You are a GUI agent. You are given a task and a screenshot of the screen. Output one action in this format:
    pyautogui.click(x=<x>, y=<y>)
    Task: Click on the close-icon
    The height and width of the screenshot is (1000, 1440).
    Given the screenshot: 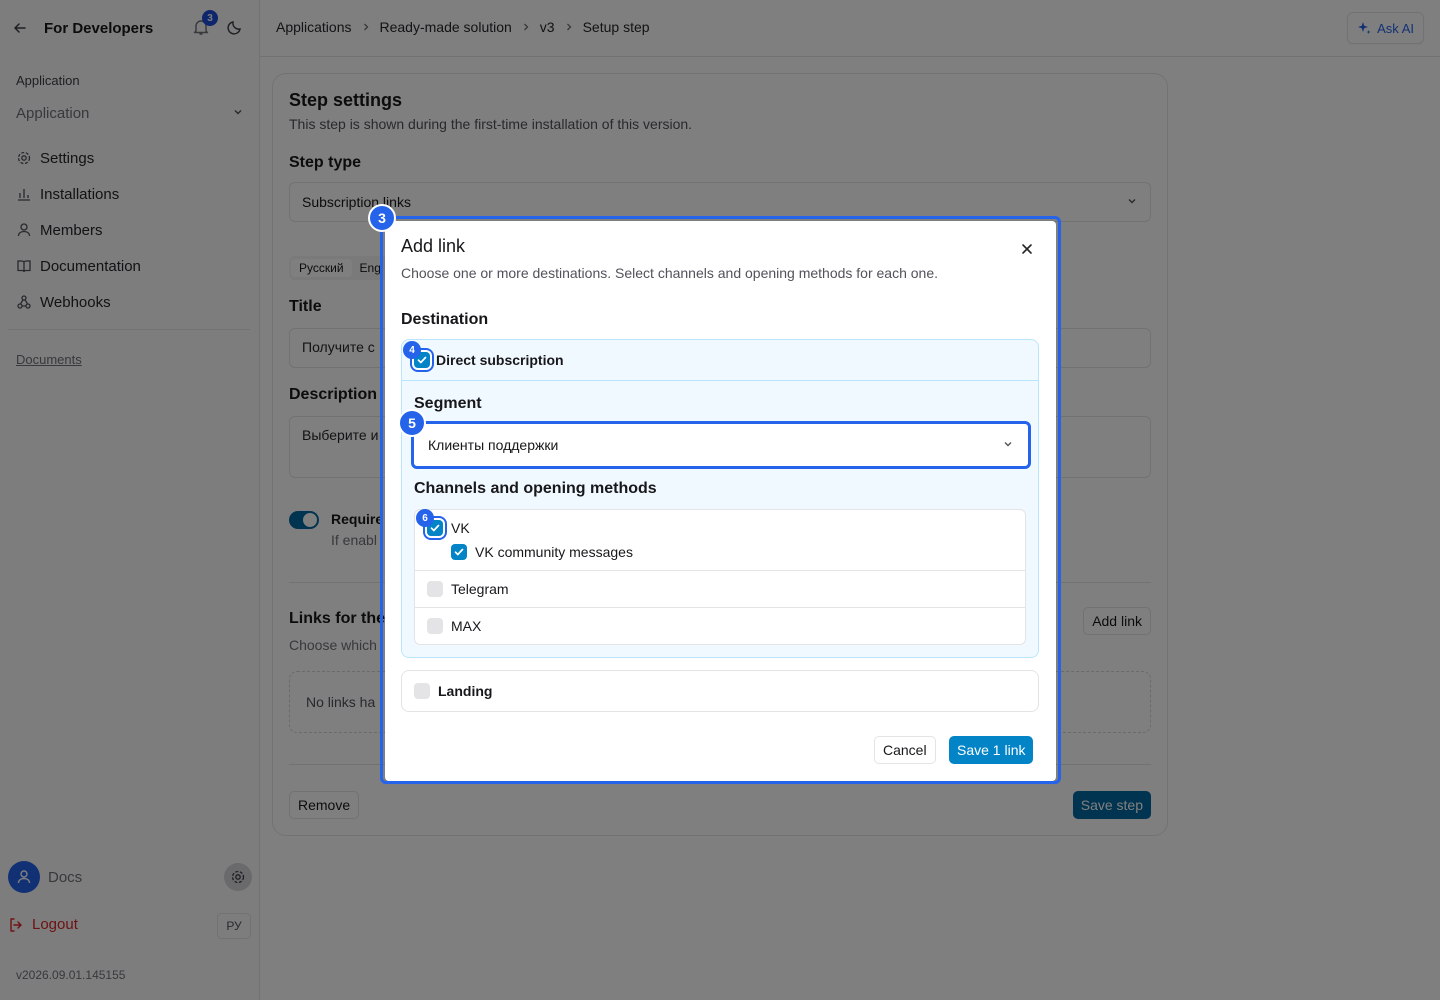 What is the action you would take?
    pyautogui.click(x=1027, y=249)
    